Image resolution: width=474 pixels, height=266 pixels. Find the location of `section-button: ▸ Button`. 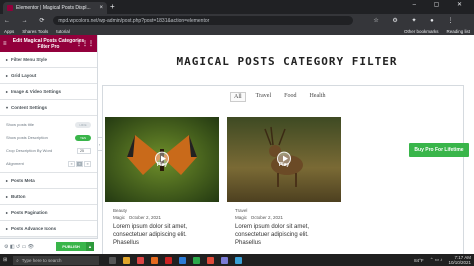

section-button: ▸ Button is located at coordinates (48, 197).